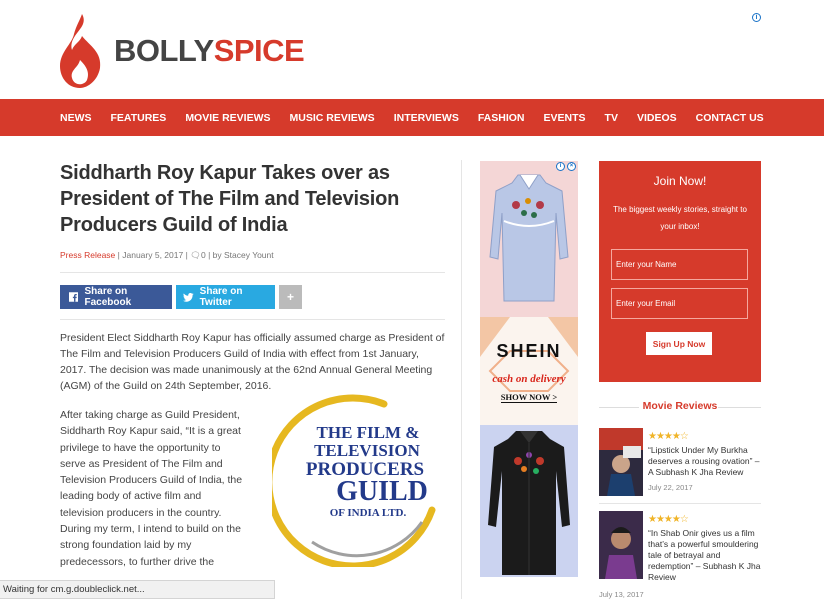 This screenshot has width=824, height=599. What do you see at coordinates (153, 255) in the screenshot?
I see `article-date: January 5, 2017` at bounding box center [153, 255].